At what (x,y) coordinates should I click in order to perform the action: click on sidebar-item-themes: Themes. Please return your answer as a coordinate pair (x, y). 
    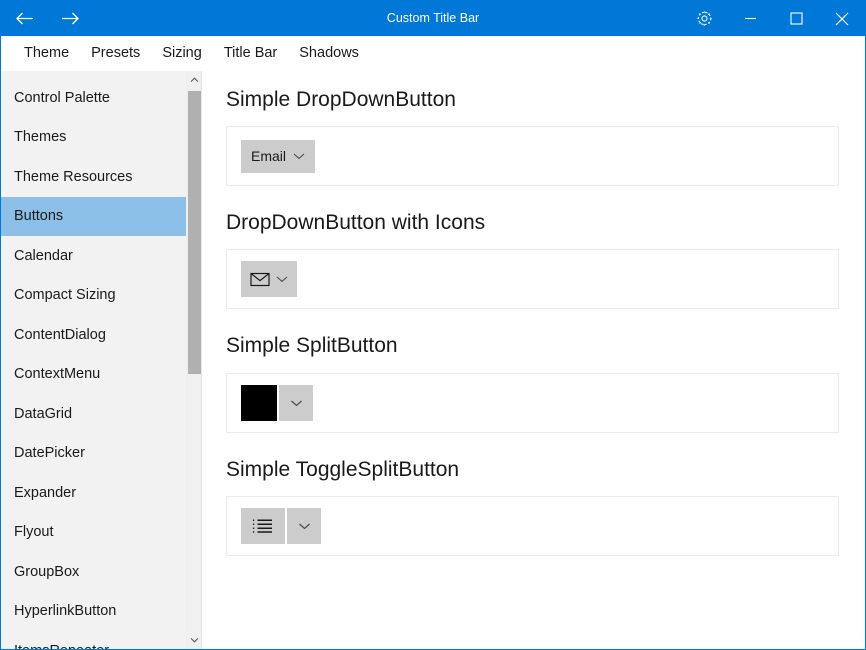
    Looking at the image, I should click on (93, 138).